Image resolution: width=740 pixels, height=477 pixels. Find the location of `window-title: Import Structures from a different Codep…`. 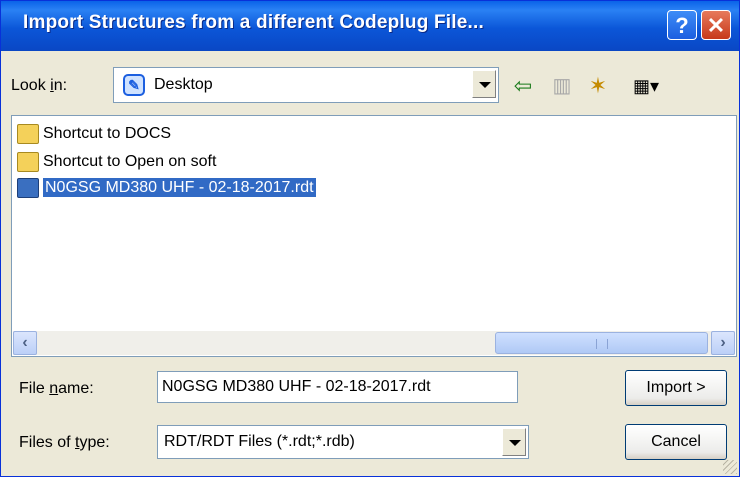

window-title: Import Structures from a different Codep… is located at coordinates (253, 22).